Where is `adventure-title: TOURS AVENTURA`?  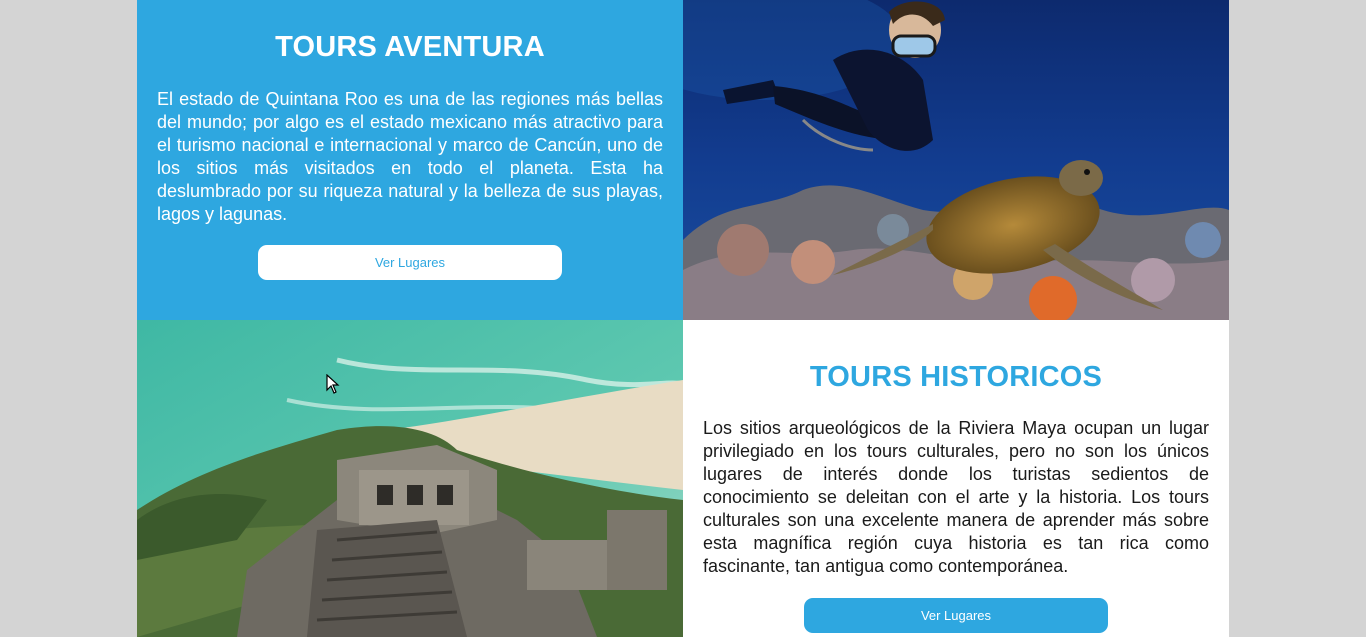 adventure-title: TOURS AVENTURA is located at coordinates (410, 47).